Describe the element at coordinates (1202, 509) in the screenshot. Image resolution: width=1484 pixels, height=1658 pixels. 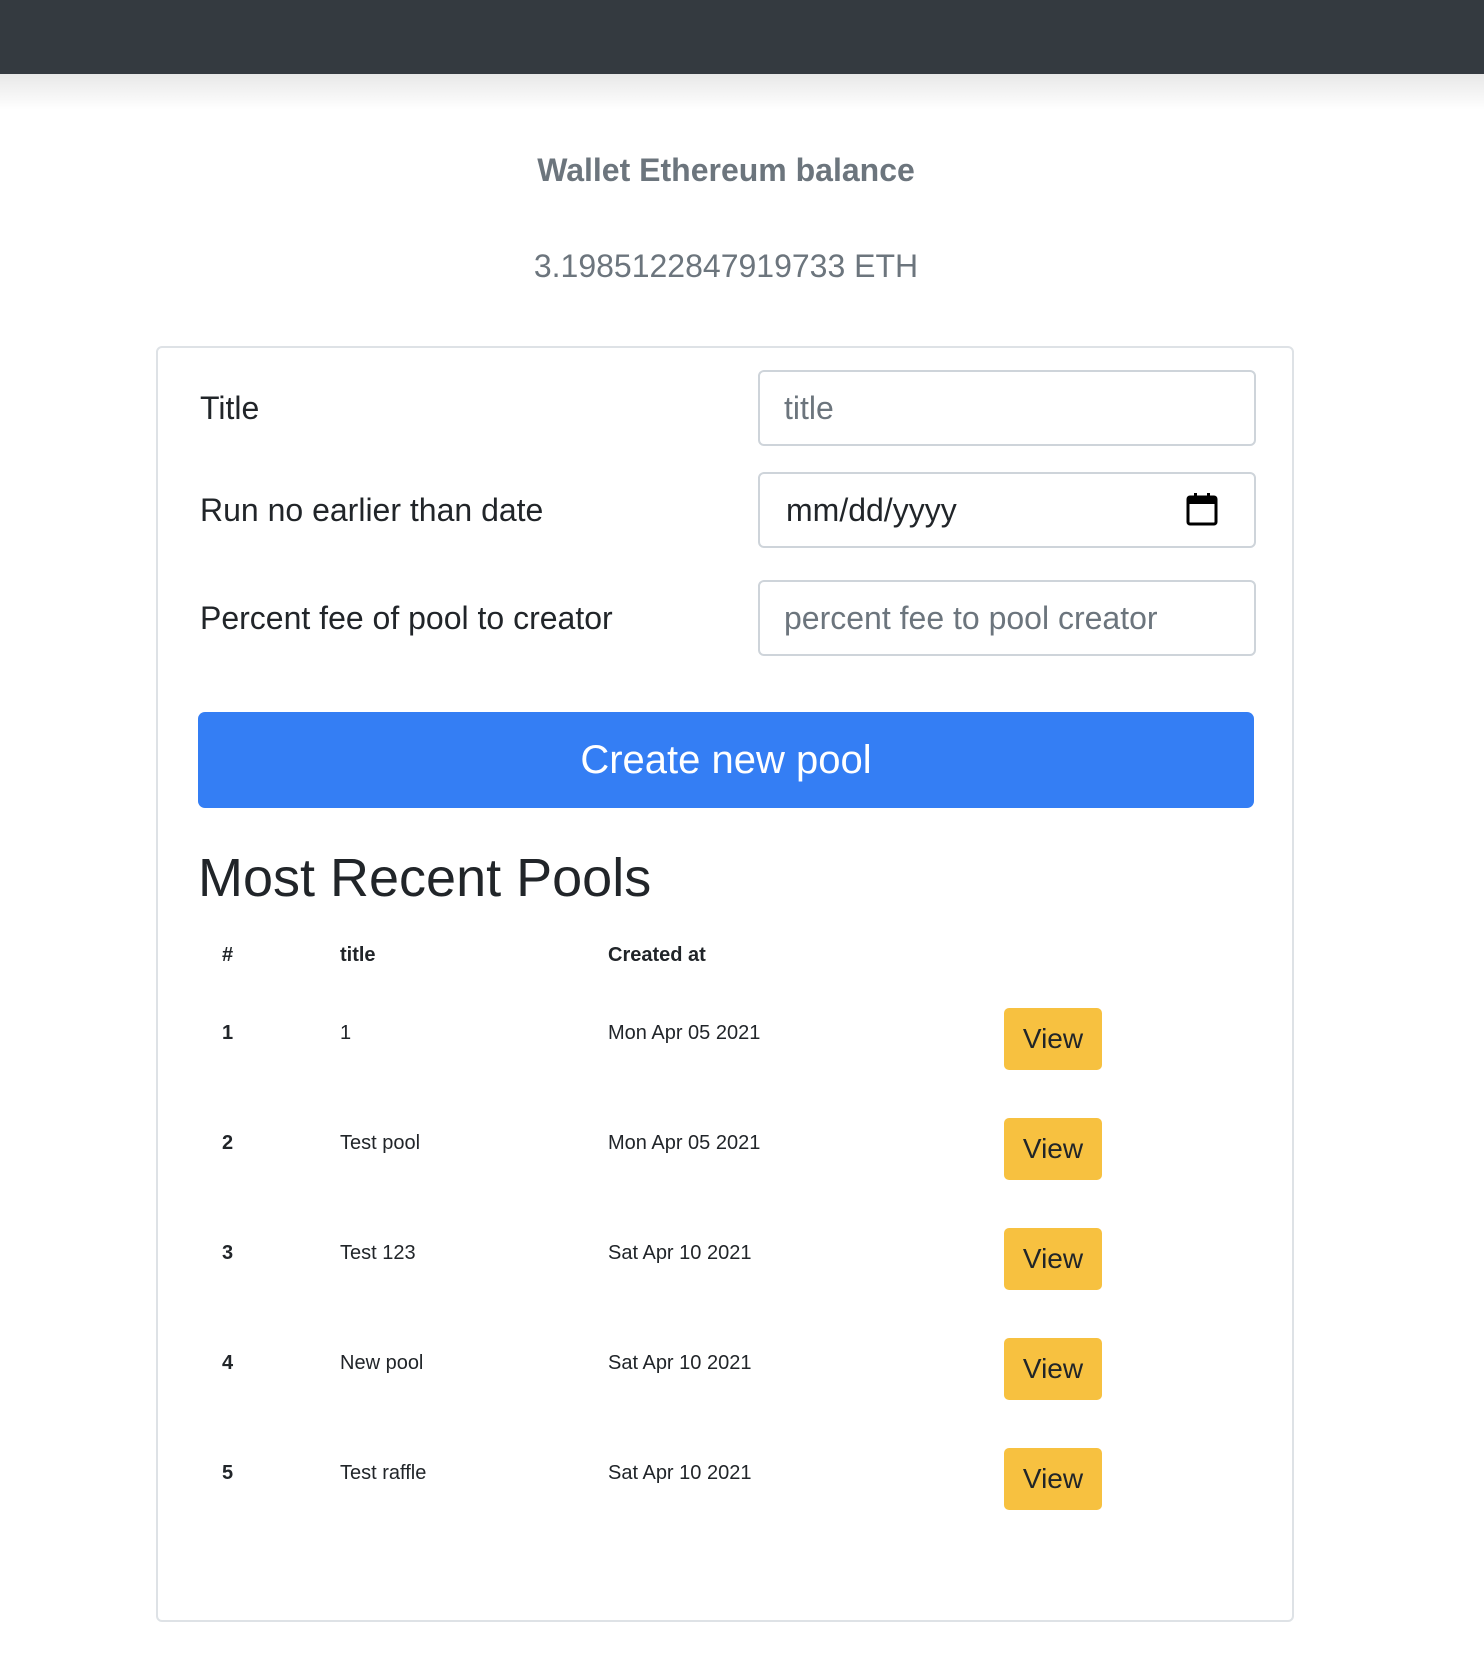
I see `calendar-icon` at that location.